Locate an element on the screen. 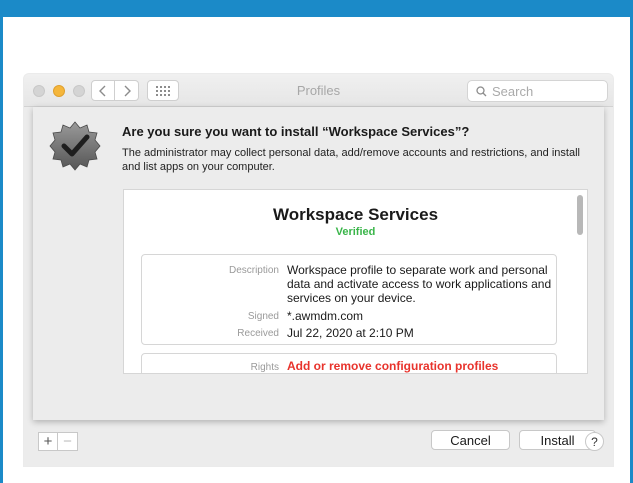 This screenshot has height=483, width=633. search-icon is located at coordinates (481, 90).